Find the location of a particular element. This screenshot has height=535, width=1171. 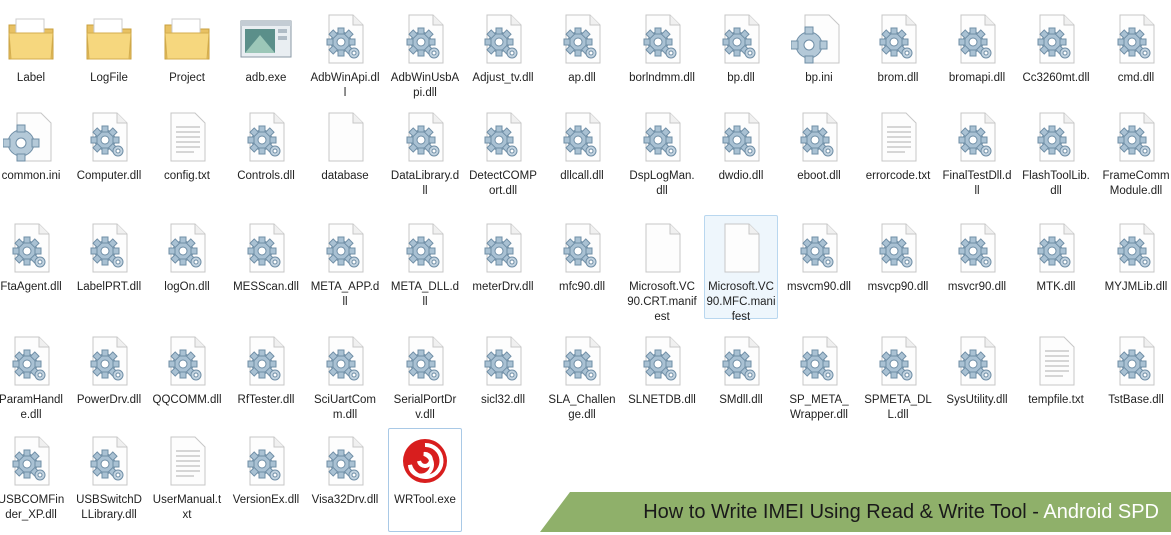

folder-icon is located at coordinates (31, 39).